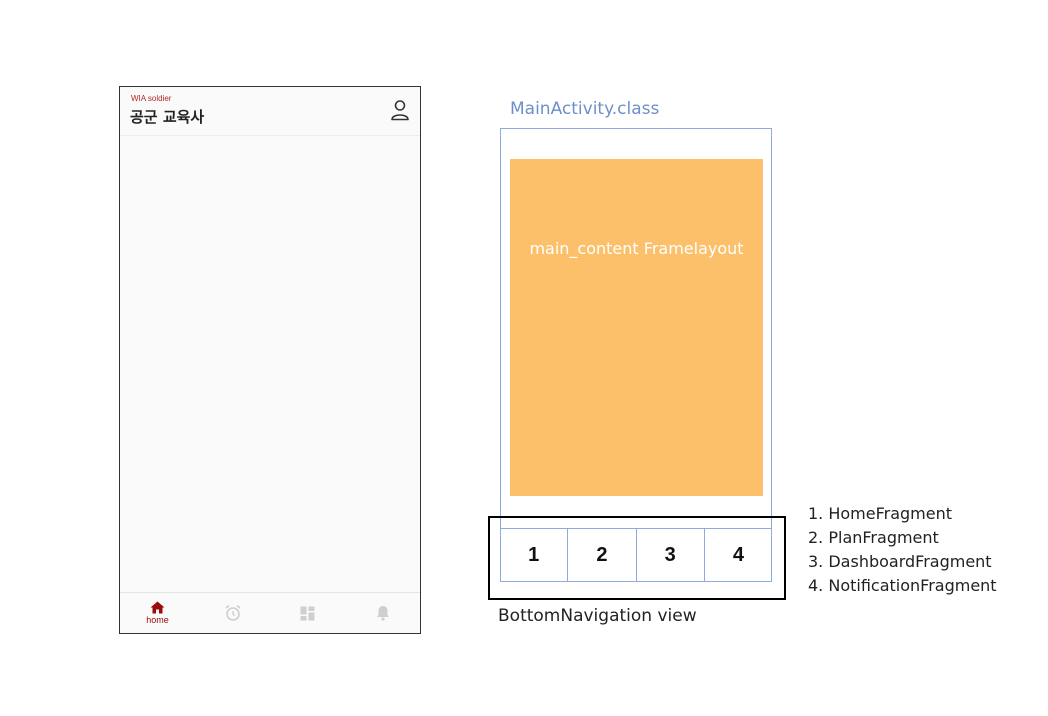  I want to click on bottom-navigation-label: BottomNavigation view, so click(597, 616).